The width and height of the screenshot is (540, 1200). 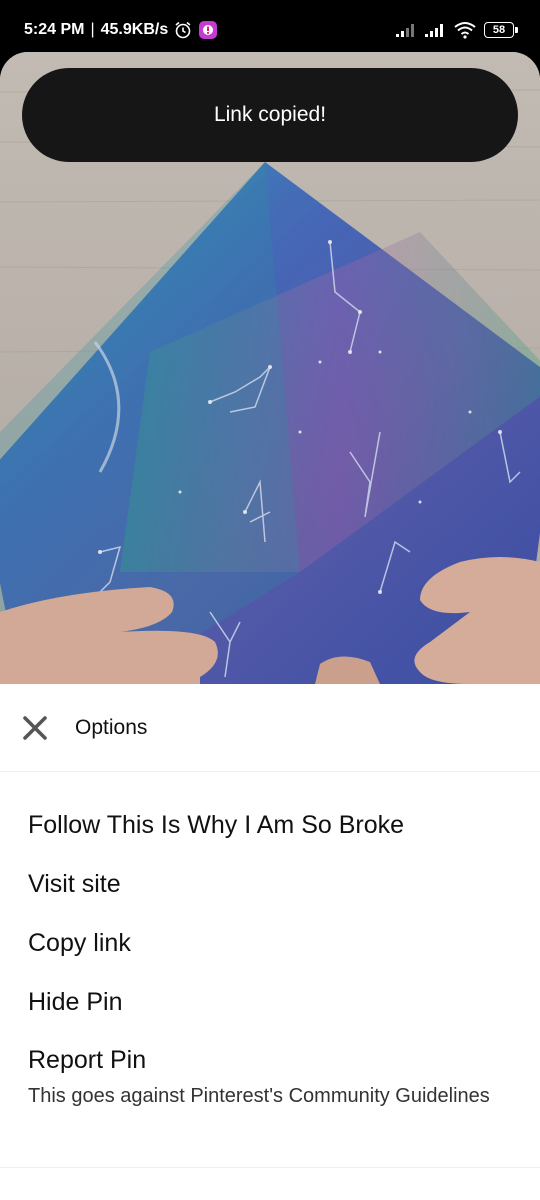 I want to click on close-icon, so click(x=35, y=727).